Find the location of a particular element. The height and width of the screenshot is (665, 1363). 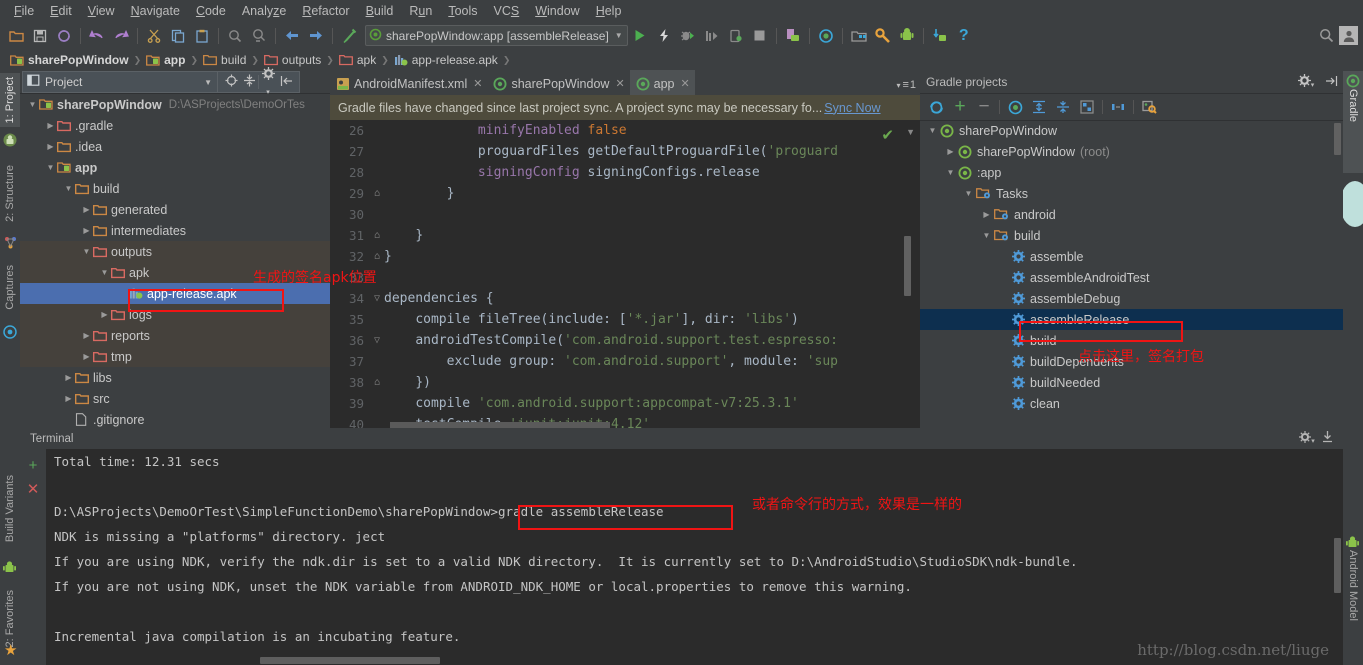

gradle-tree-row: ▶ android is located at coordinates (1131, 214).